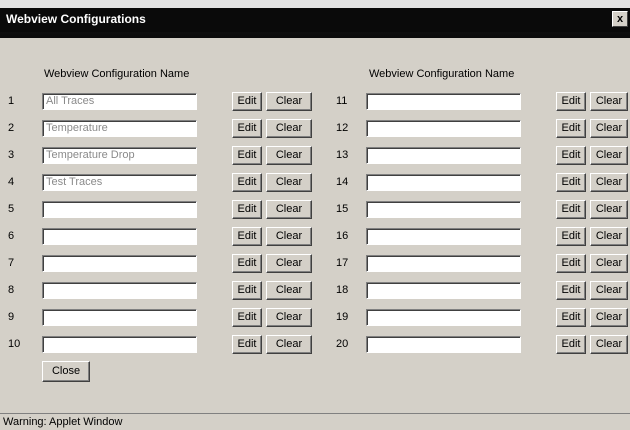  What do you see at coordinates (342, 155) in the screenshot?
I see `row-number: 13` at bounding box center [342, 155].